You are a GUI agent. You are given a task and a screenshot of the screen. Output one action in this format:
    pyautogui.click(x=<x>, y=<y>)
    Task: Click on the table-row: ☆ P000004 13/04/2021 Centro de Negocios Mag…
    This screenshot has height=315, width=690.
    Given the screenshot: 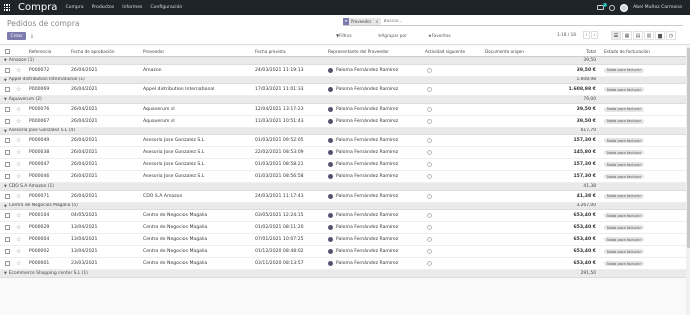 What is the action you would take?
    pyautogui.click(x=345, y=240)
    